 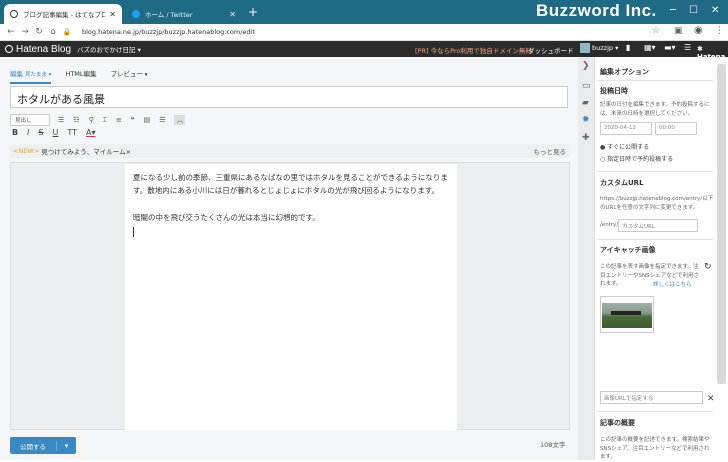 I want to click on table-icon: ▤, so click(x=147, y=120).